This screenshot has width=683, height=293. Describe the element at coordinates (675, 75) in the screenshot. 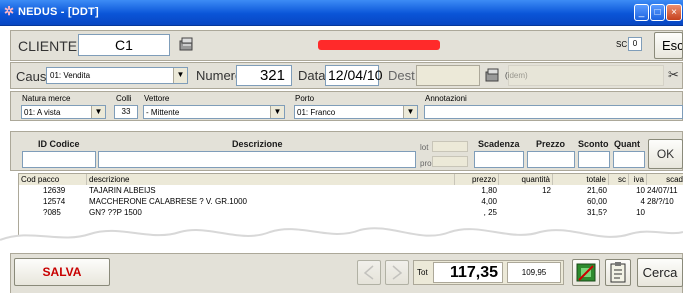

I see `tool-icon: ✂` at that location.